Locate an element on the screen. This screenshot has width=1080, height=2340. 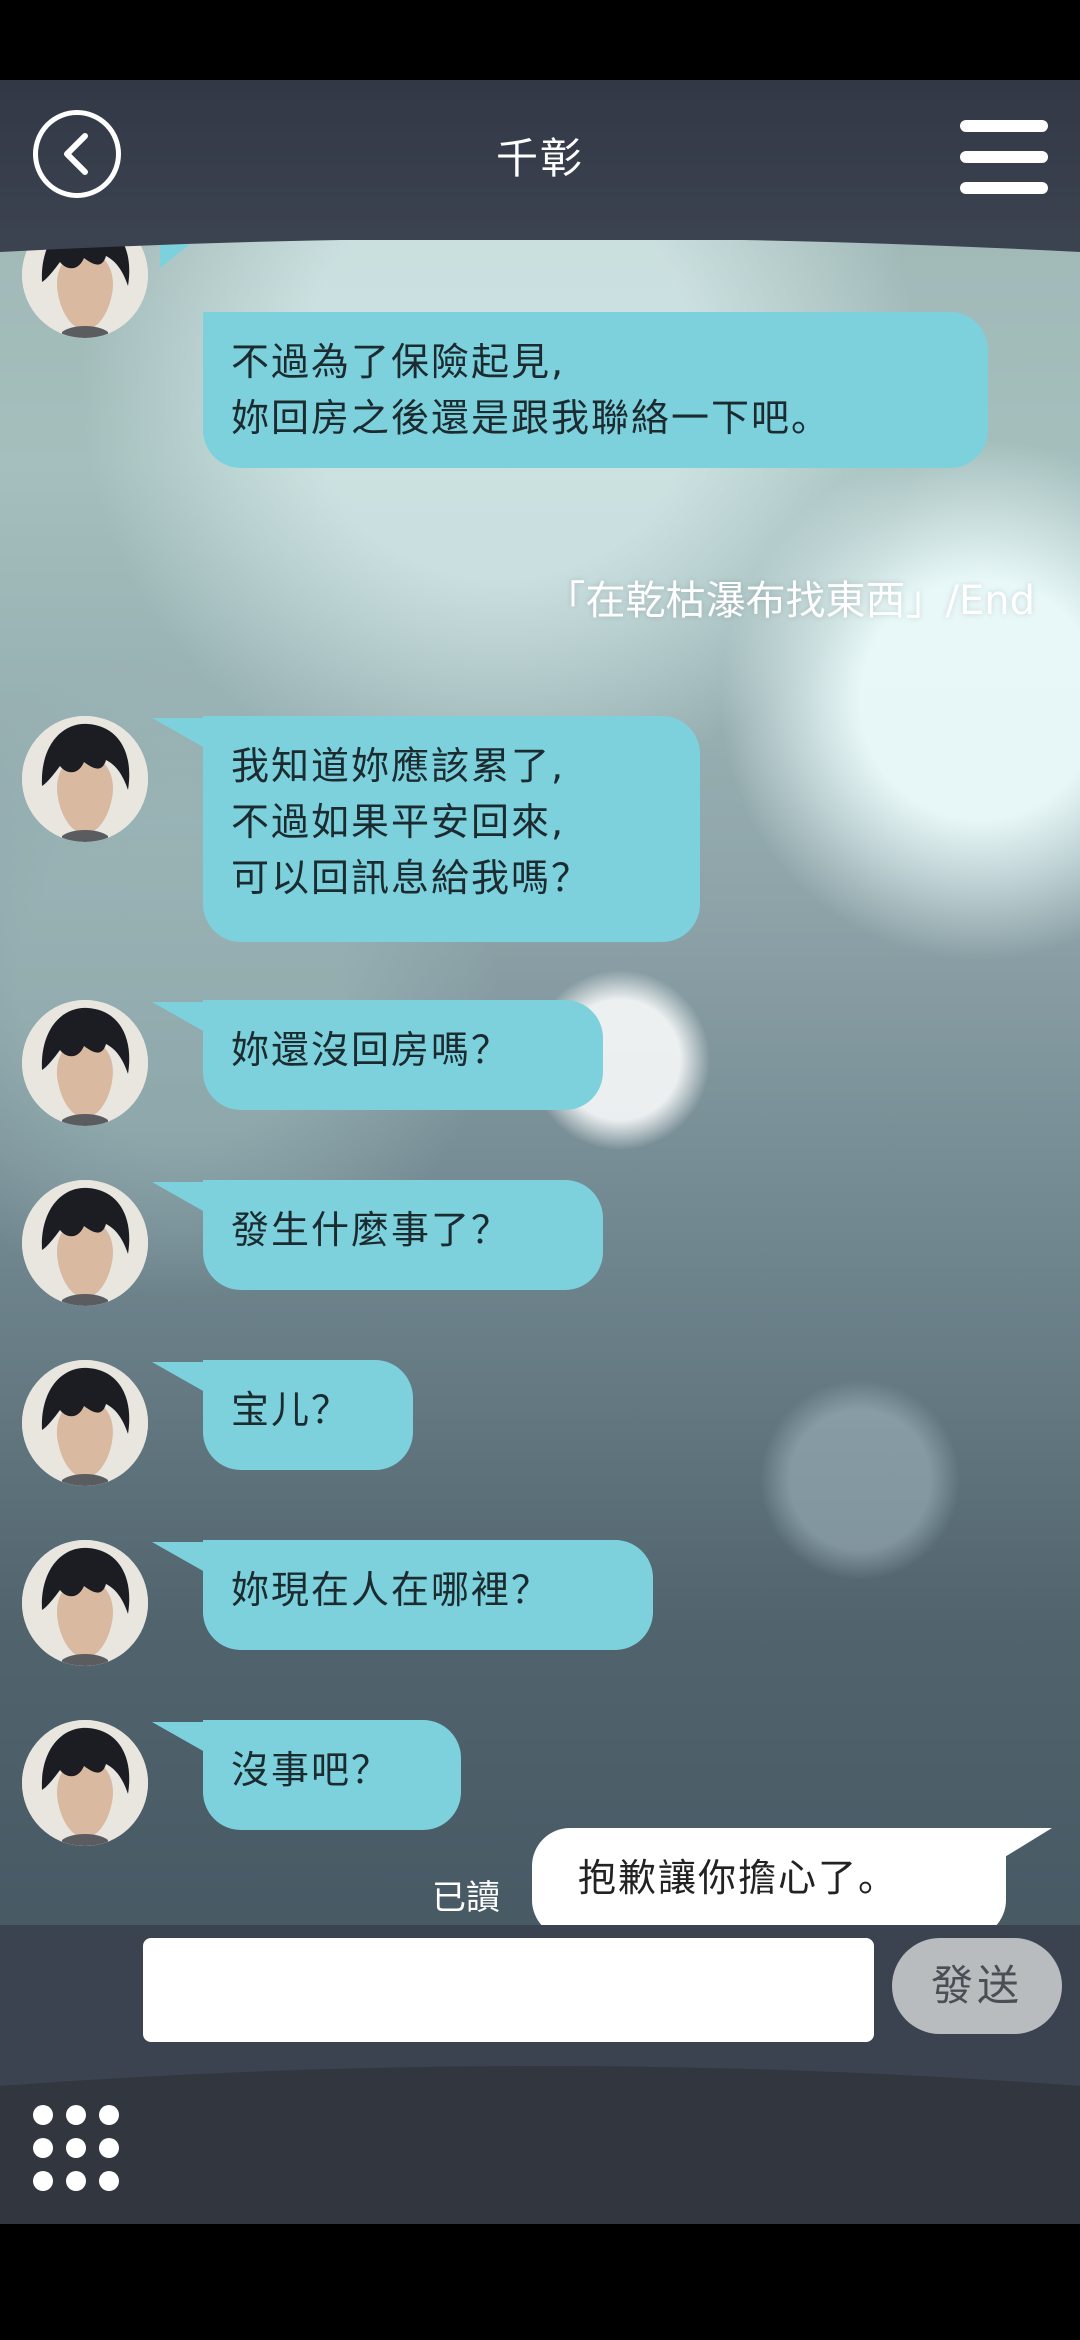
outgoing-message-bubble: 抱歉讓你擔心了。 is located at coordinates (769, 1883).